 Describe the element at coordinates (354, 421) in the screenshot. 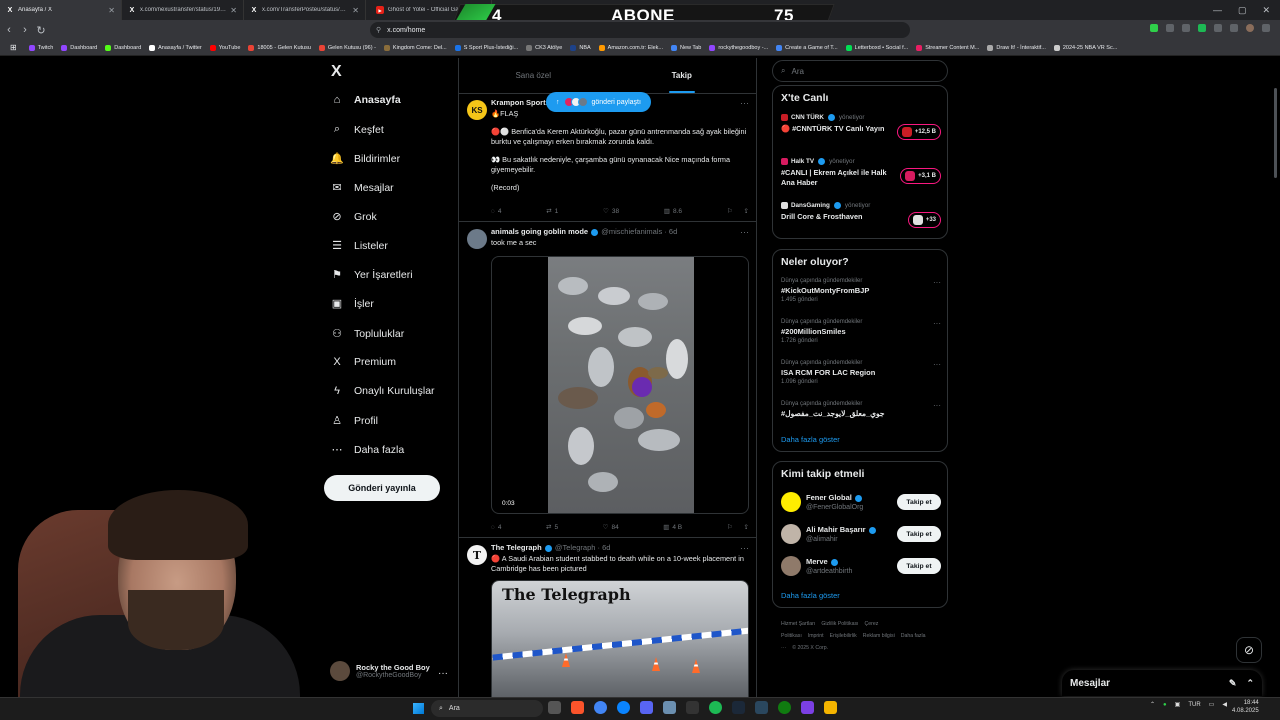

I see `nav-item-profil: ♙ Profil` at that location.